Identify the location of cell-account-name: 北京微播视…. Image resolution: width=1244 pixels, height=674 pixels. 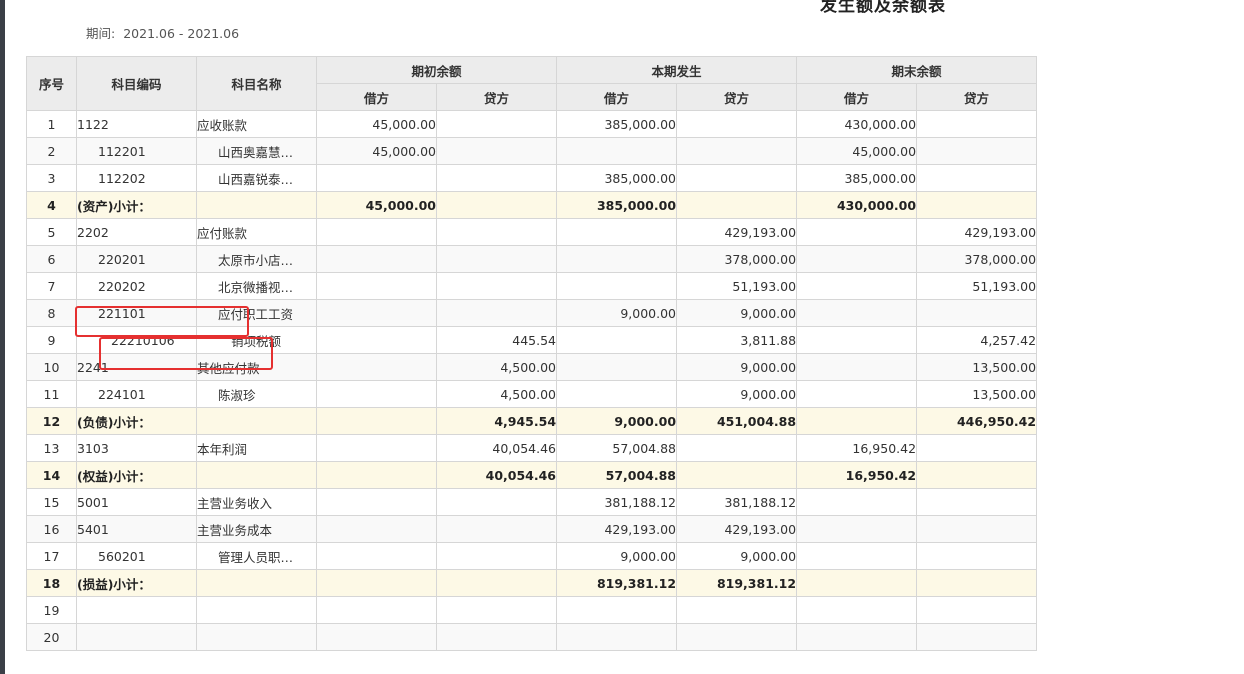
(256, 286).